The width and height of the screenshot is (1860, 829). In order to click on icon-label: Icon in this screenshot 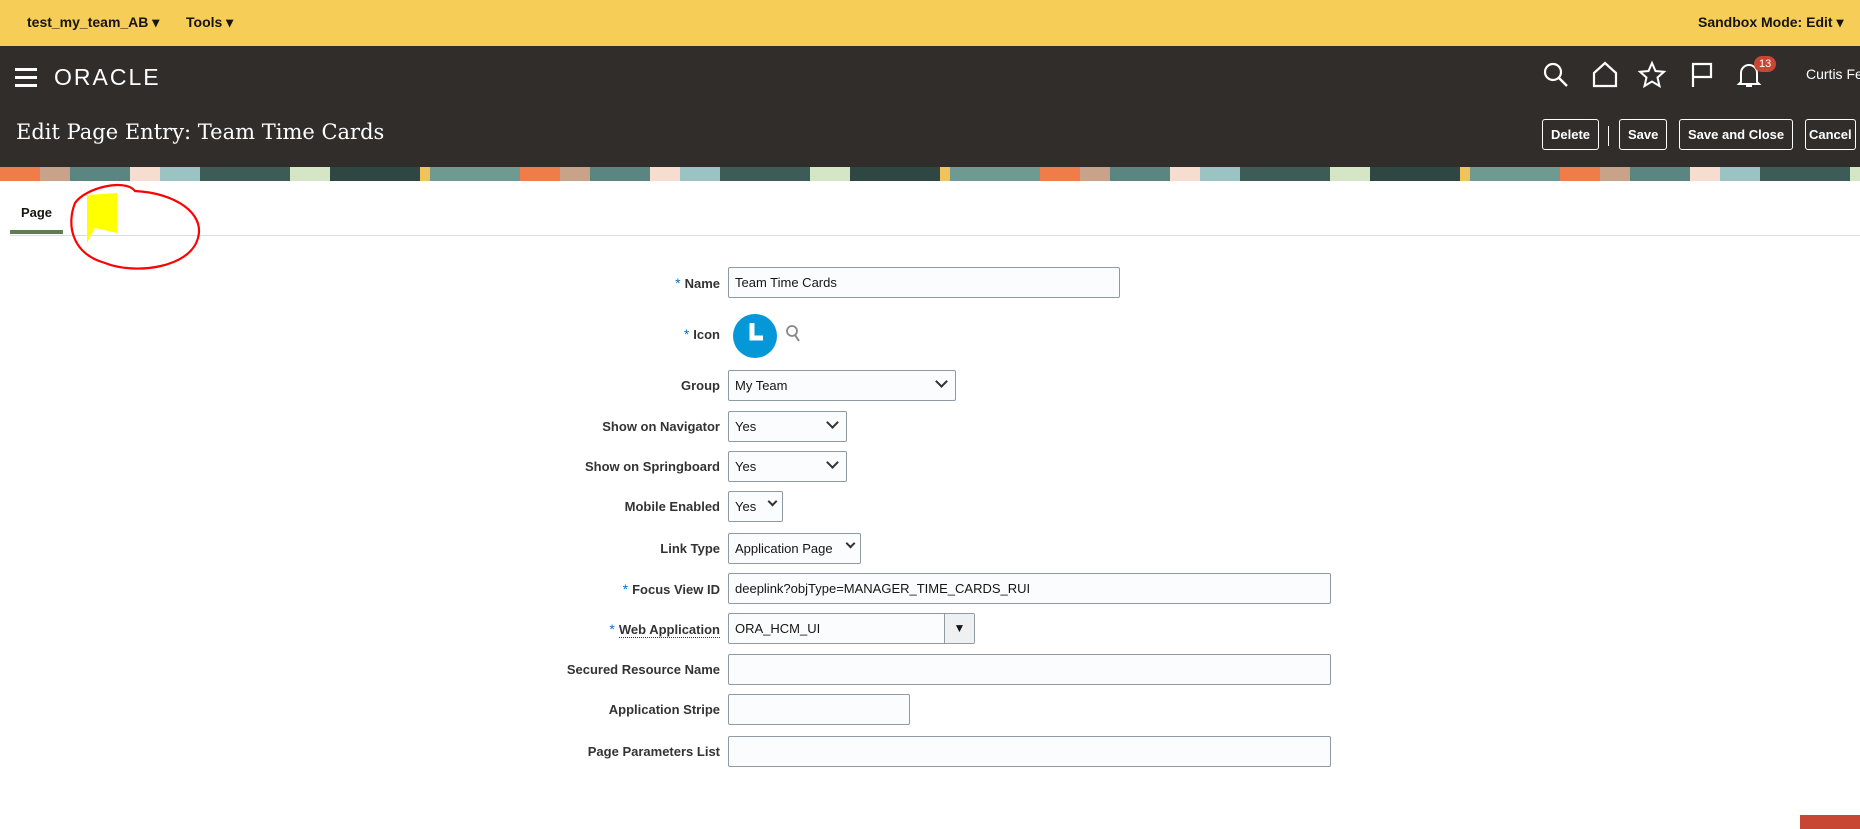, I will do `click(706, 334)`.